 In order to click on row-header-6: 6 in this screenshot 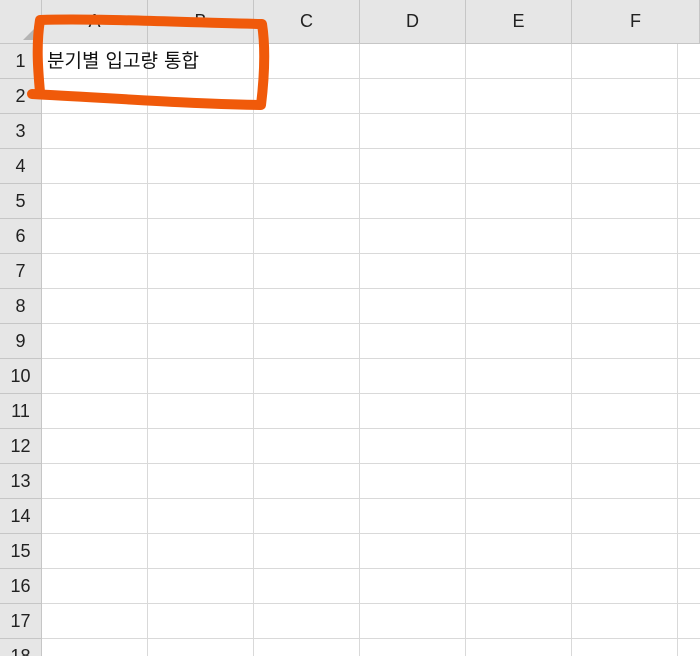, I will do `click(21, 236)`.